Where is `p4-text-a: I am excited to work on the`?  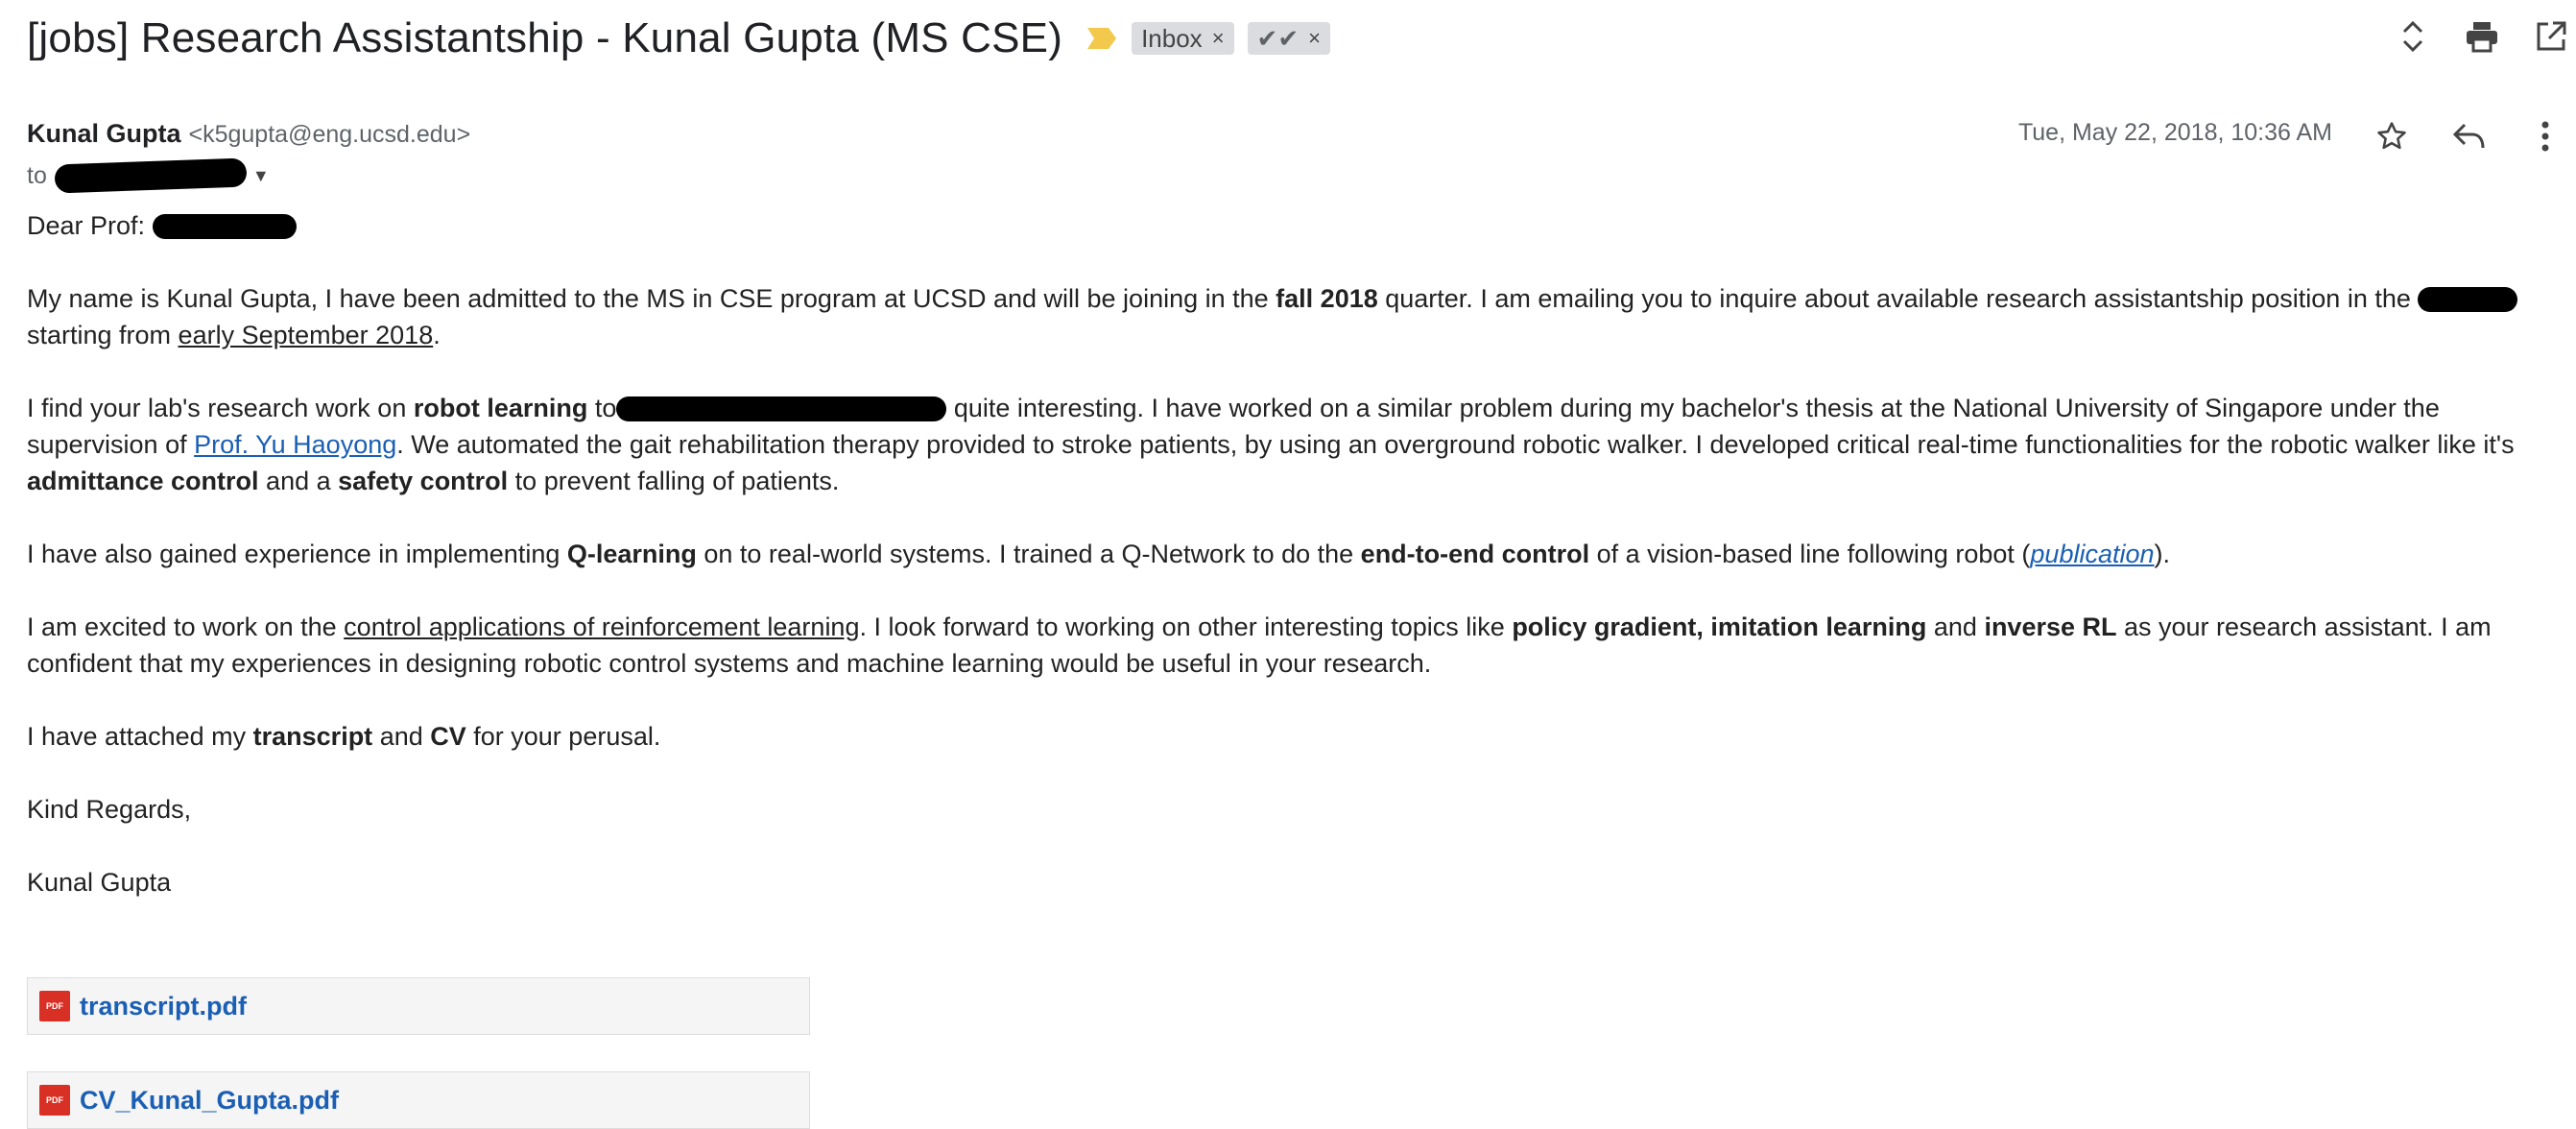 p4-text-a: I am excited to work on the is located at coordinates (186, 627).